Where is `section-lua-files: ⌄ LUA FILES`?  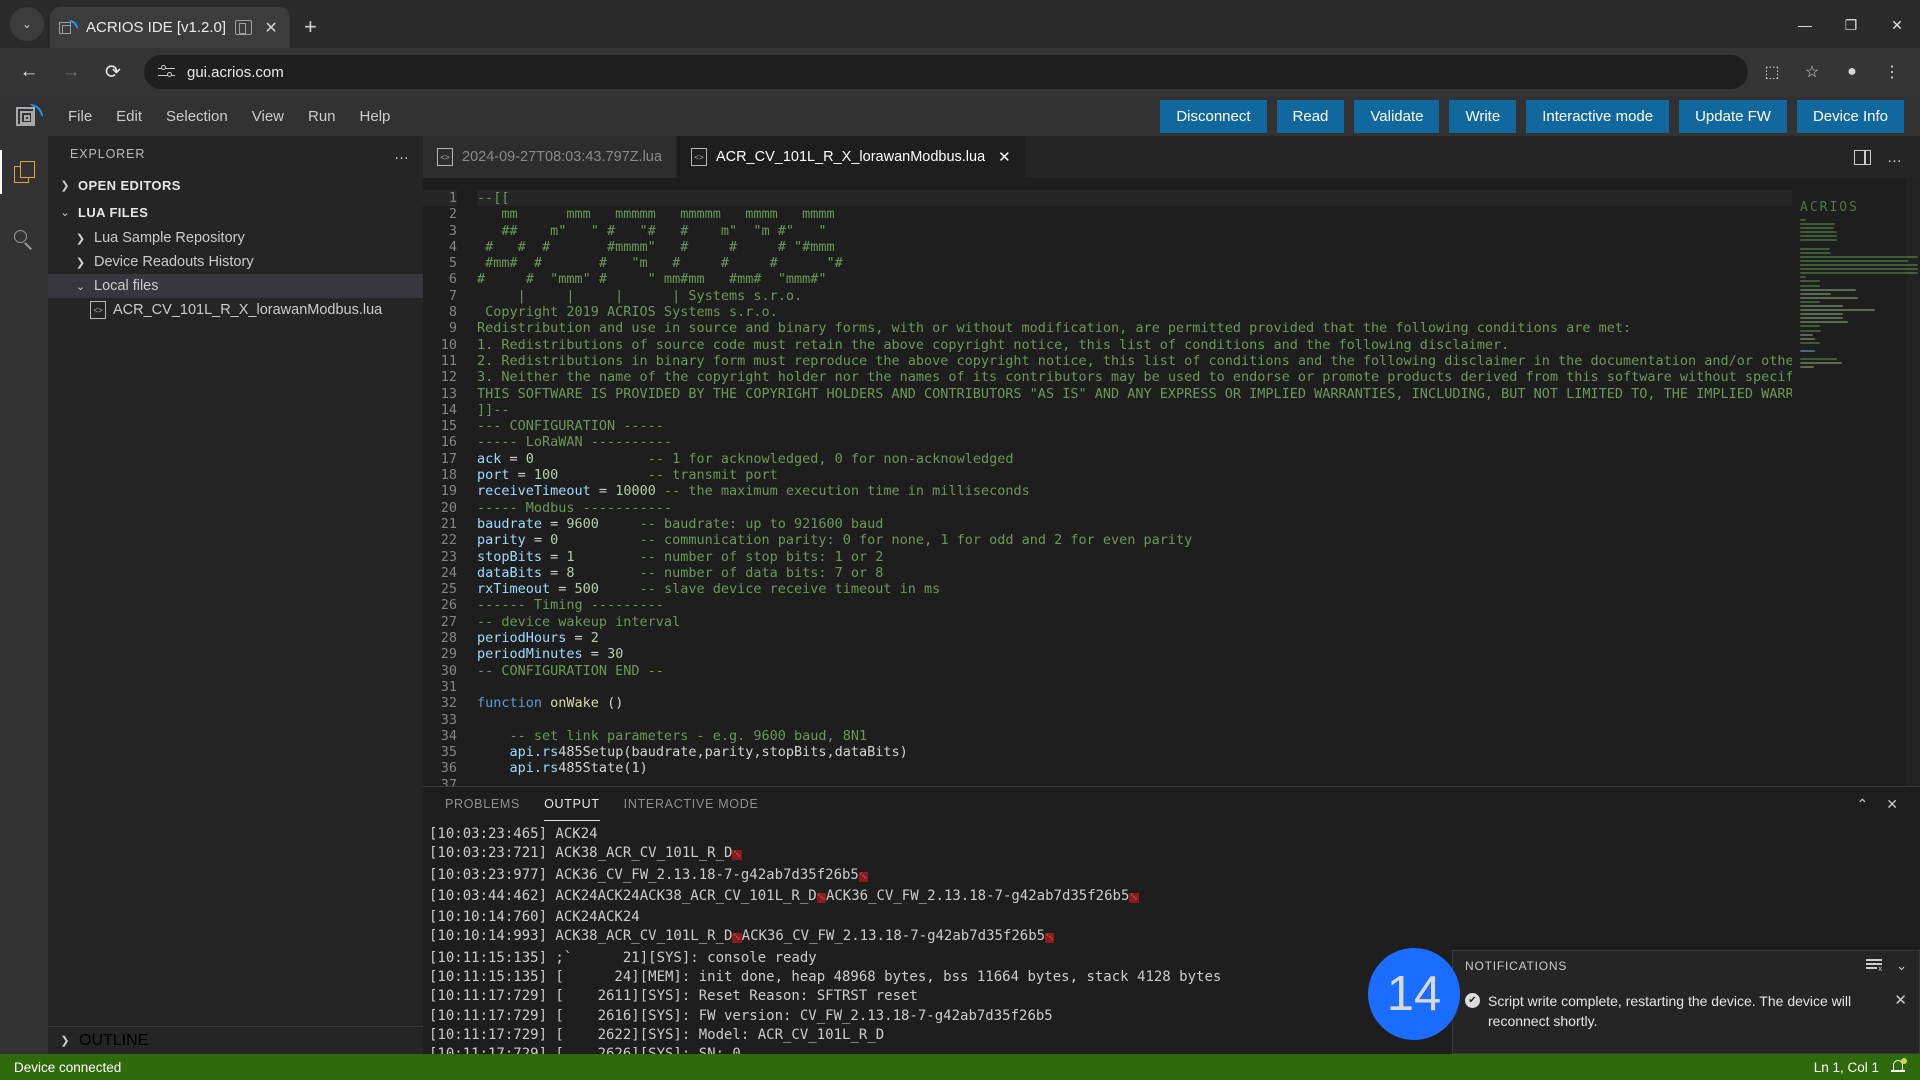 section-lua-files: ⌄ LUA FILES is located at coordinates (235, 212).